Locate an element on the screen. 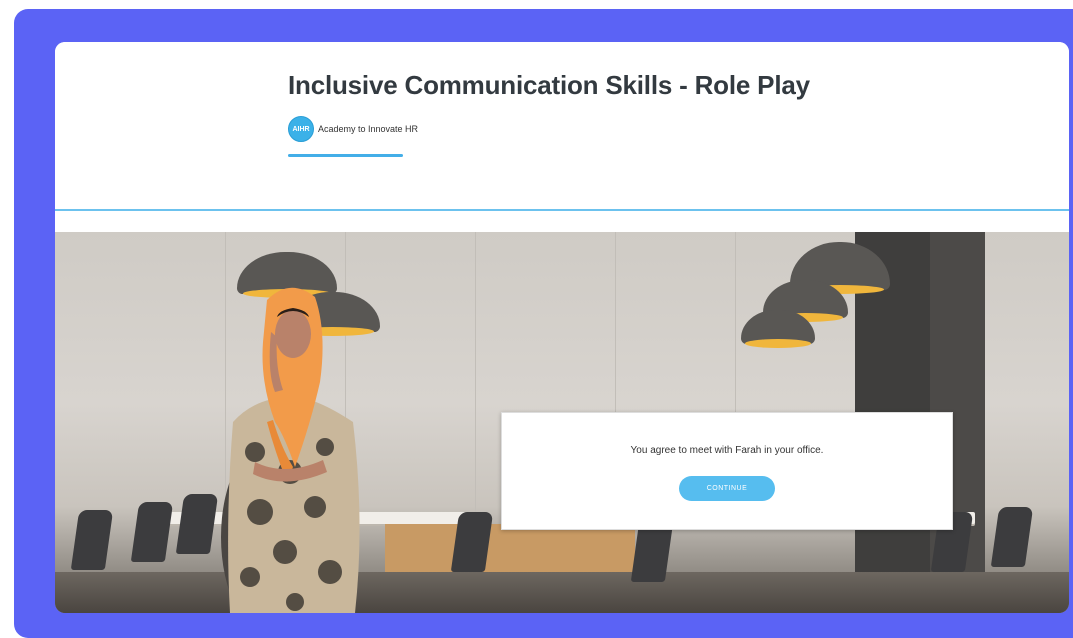 The width and height of the screenshot is (1073, 638). wall-panel is located at coordinates (170, 377).